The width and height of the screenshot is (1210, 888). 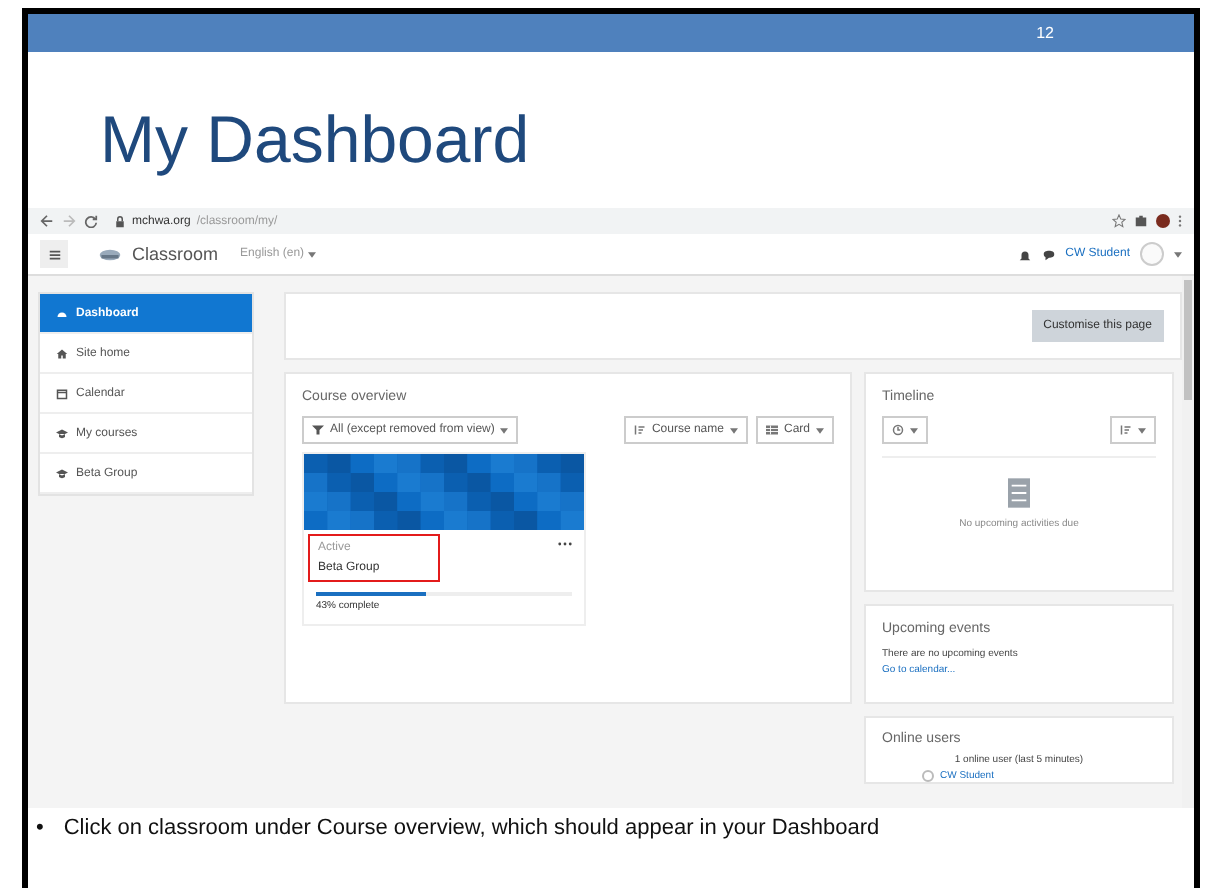 What do you see at coordinates (318, 430) in the screenshot?
I see `filter-icon` at bounding box center [318, 430].